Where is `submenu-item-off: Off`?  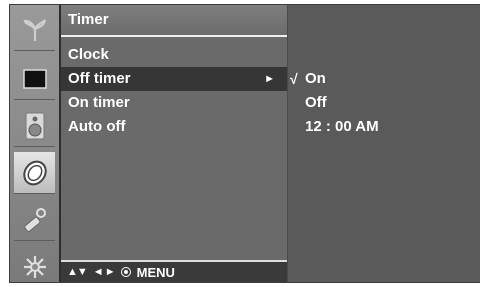 submenu-item-off: Off is located at coordinates (384, 103).